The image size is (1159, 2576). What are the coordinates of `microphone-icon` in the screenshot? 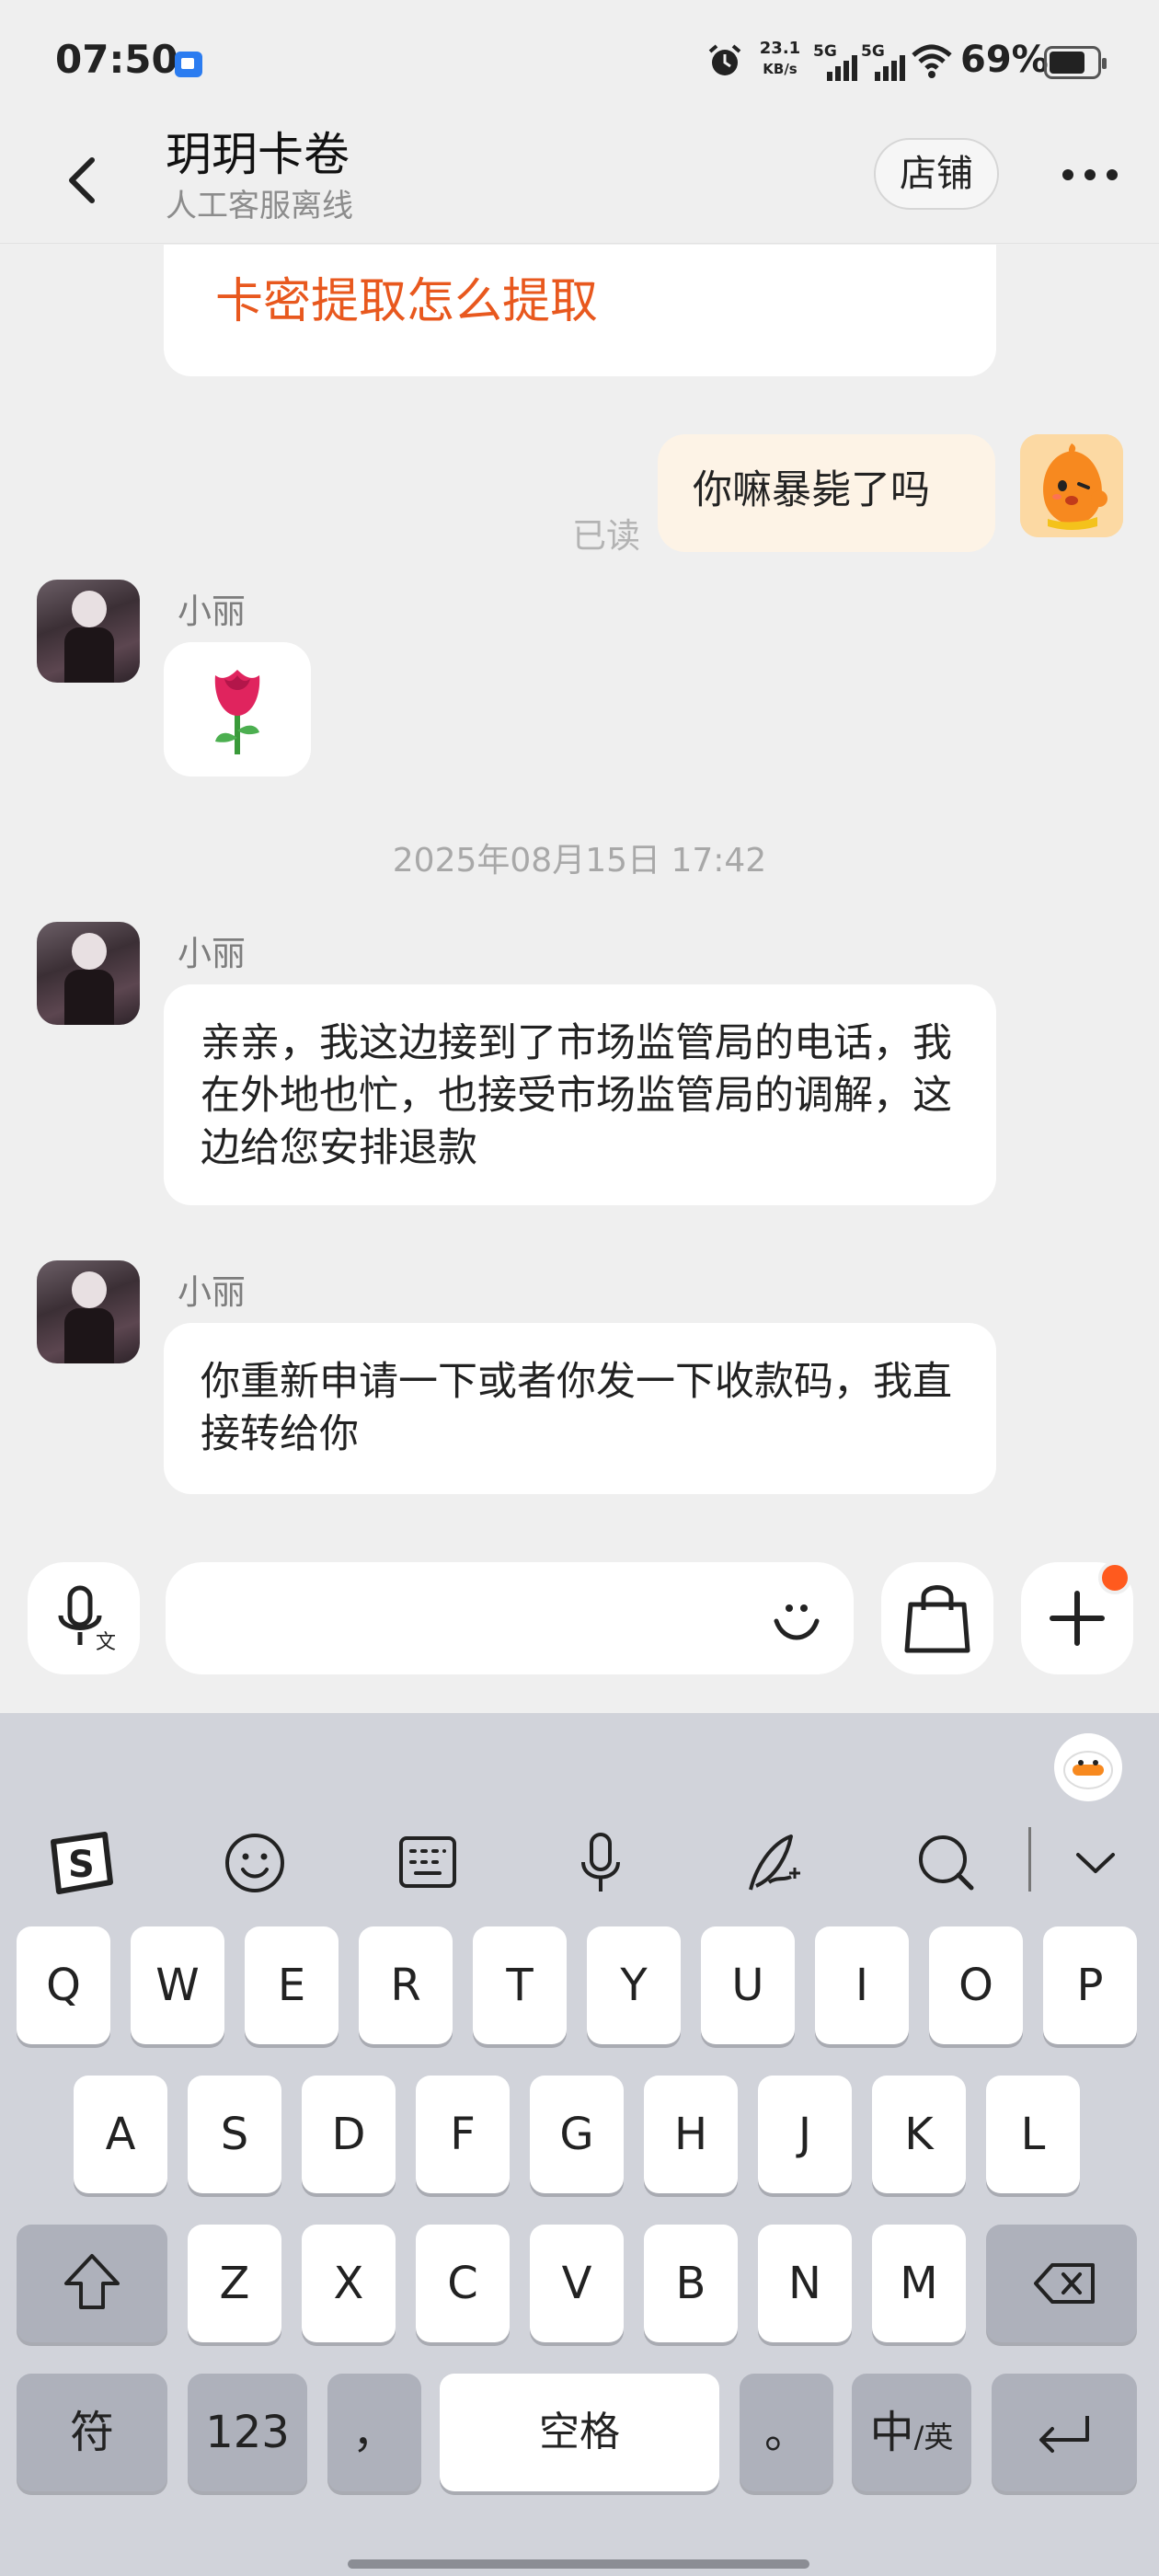 It's located at (600, 1863).